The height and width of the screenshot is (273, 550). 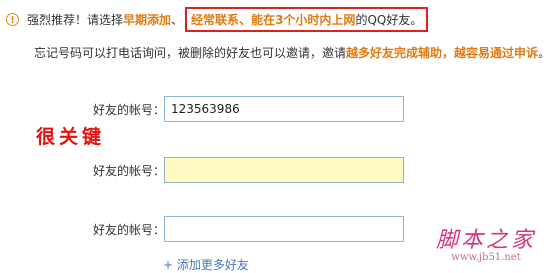 I want to click on callout-online-within-3h: 能在3个小时内上网, so click(x=303, y=19).